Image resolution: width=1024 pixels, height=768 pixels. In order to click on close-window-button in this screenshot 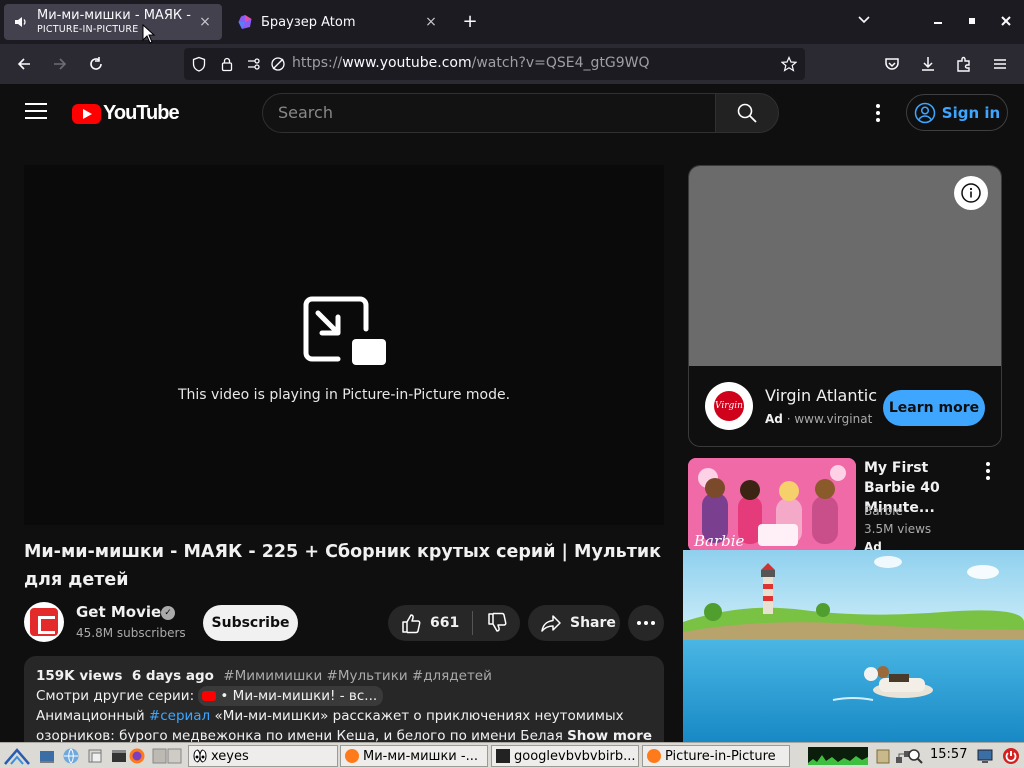, I will do `click(1006, 22)`.